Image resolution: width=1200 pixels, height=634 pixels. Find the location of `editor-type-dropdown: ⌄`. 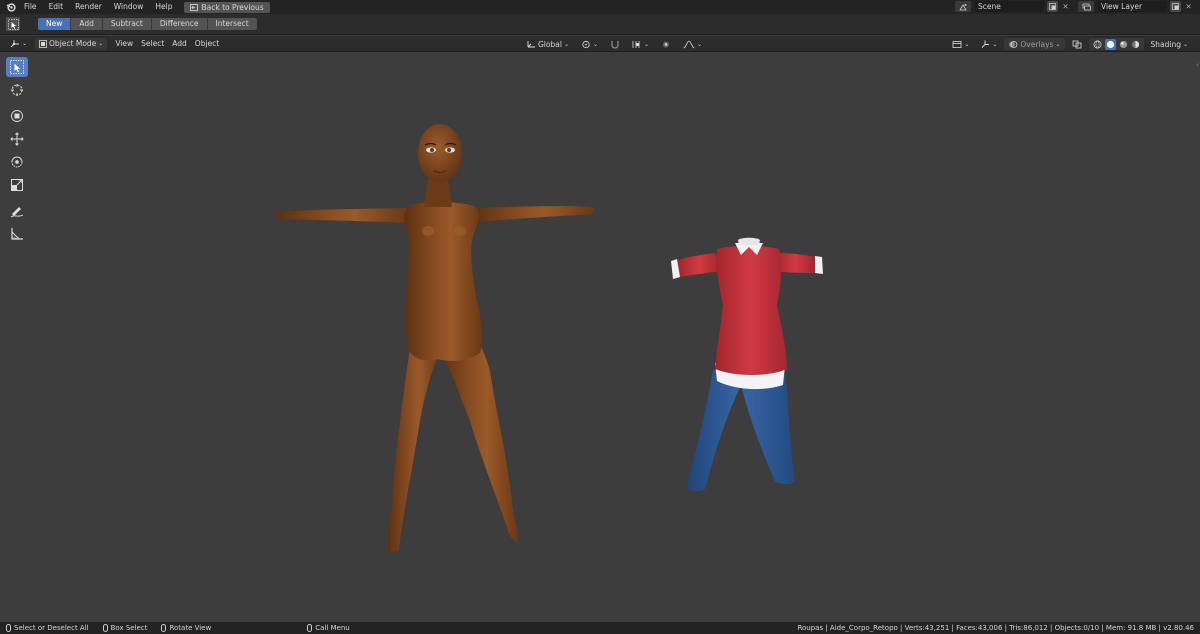

editor-type-dropdown: ⌄ is located at coordinates (18, 44).